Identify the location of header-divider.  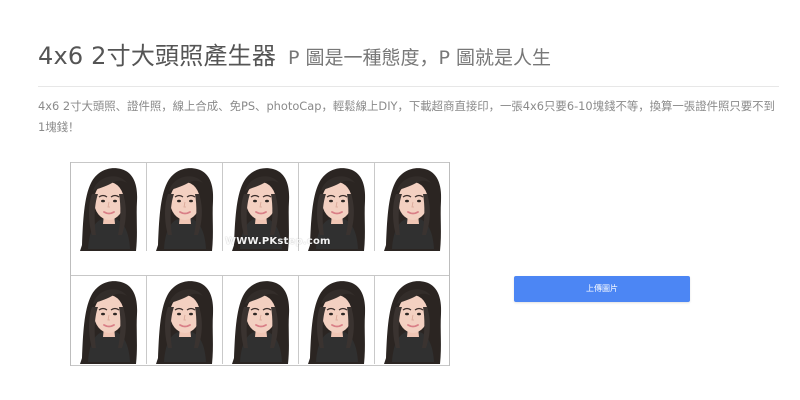
(408, 86).